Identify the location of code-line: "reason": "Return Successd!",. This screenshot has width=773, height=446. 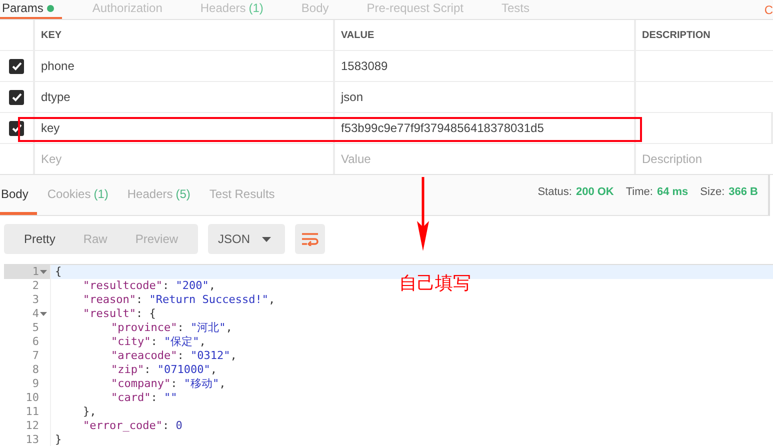
(179, 300).